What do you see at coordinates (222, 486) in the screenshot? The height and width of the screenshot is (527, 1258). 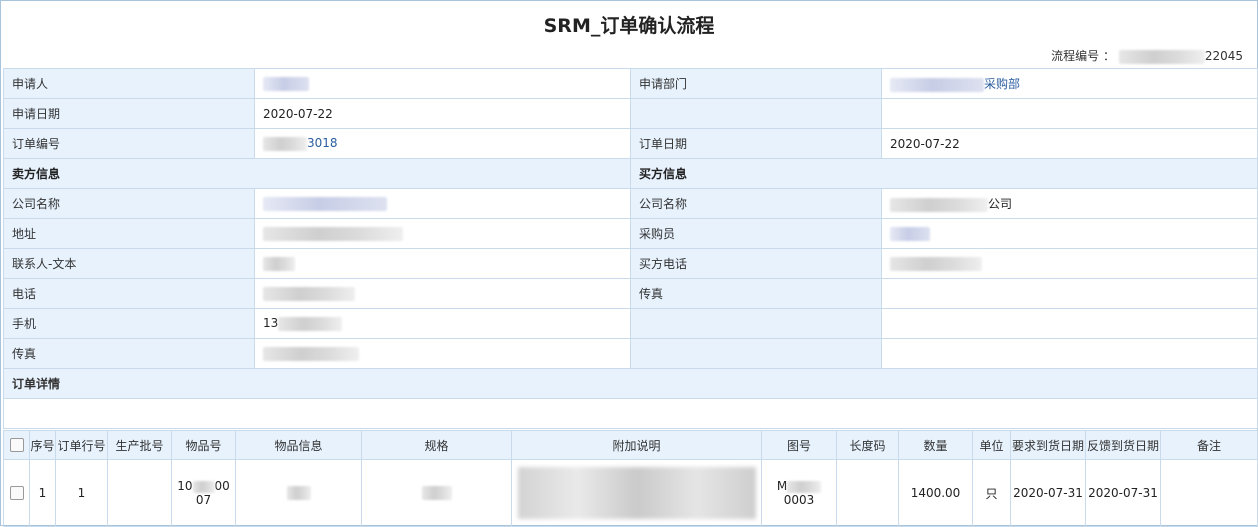 I see `item-no-suffix: 00` at bounding box center [222, 486].